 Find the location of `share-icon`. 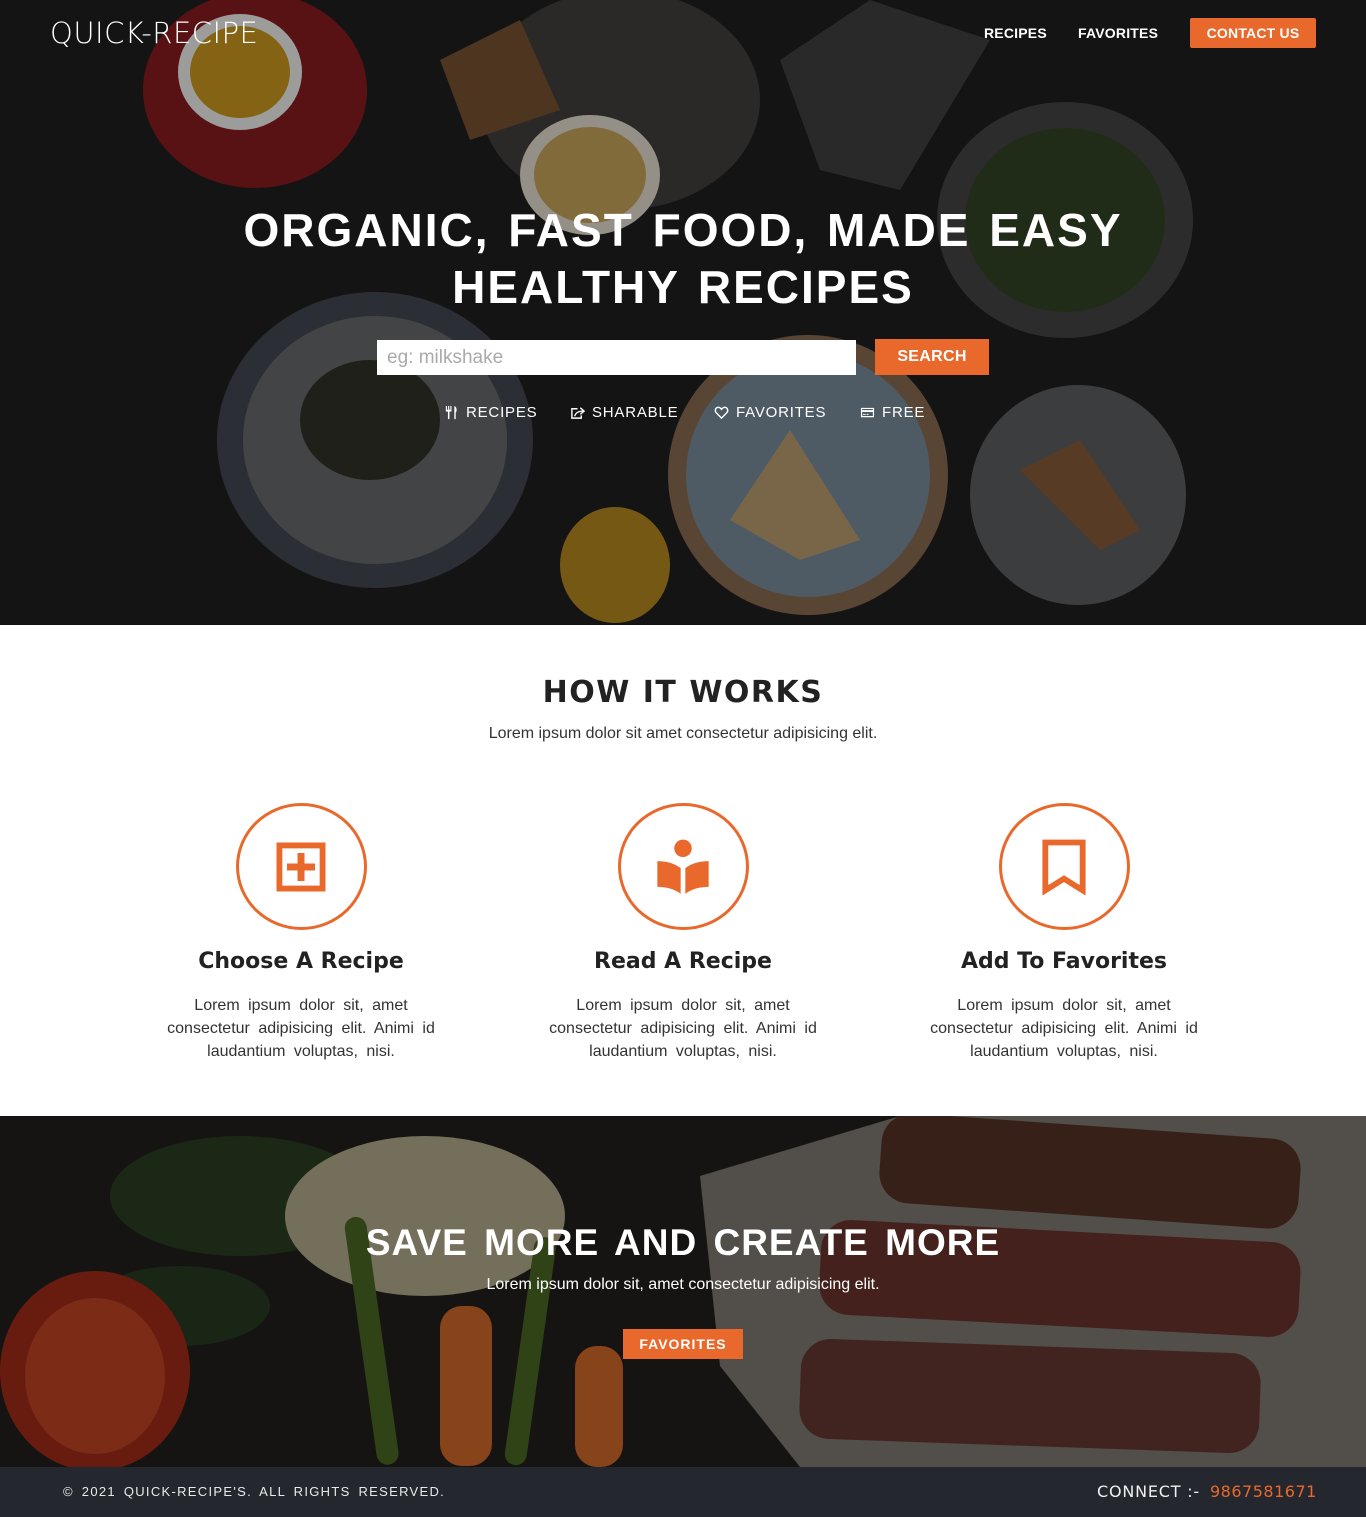

share-icon is located at coordinates (578, 413).